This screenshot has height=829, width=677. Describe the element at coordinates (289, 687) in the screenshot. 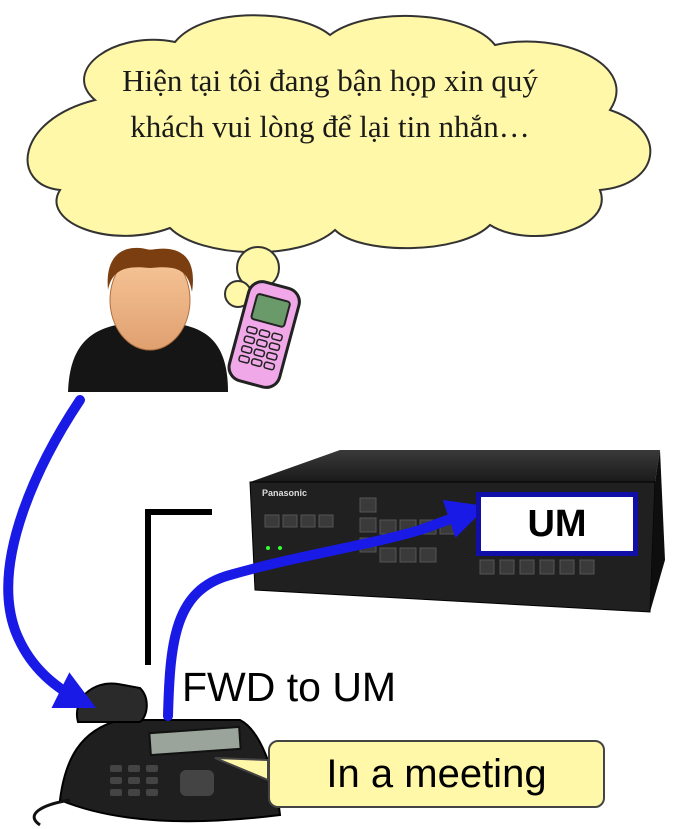

I see `forward-label: FWD to UM` at that location.